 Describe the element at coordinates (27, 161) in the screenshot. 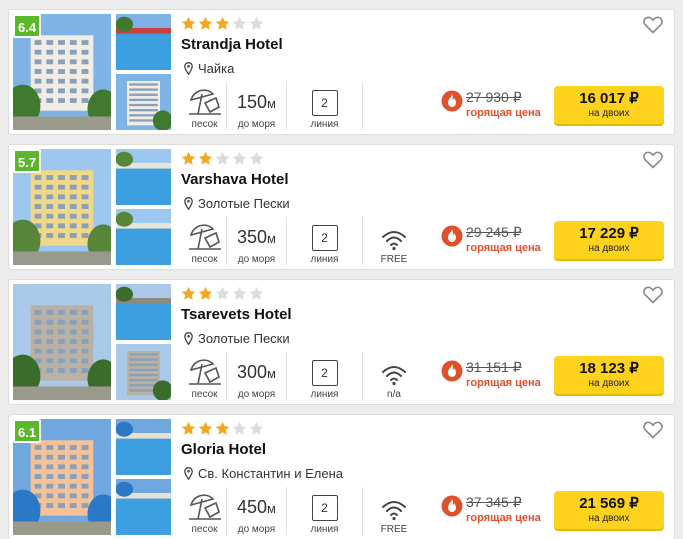

I see `rating-badge: 5.7` at that location.